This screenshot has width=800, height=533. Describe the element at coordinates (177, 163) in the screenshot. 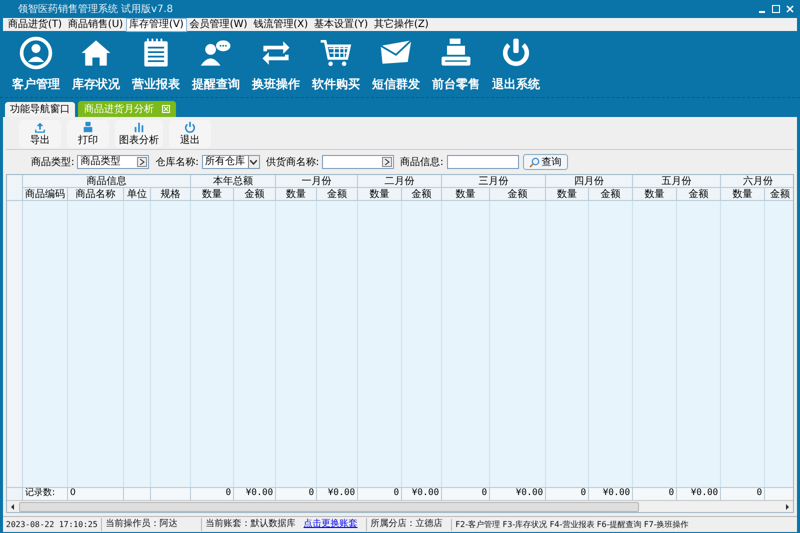

I see `field-label: 仓库名称:` at that location.